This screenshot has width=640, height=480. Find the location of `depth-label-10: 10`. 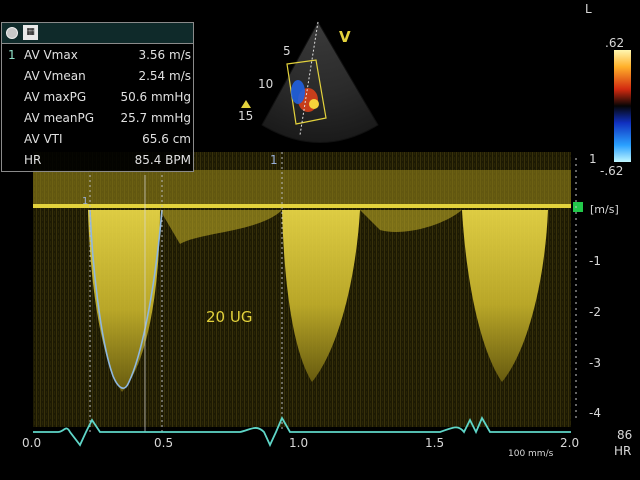

depth-label-10: 10 is located at coordinates (266, 84).